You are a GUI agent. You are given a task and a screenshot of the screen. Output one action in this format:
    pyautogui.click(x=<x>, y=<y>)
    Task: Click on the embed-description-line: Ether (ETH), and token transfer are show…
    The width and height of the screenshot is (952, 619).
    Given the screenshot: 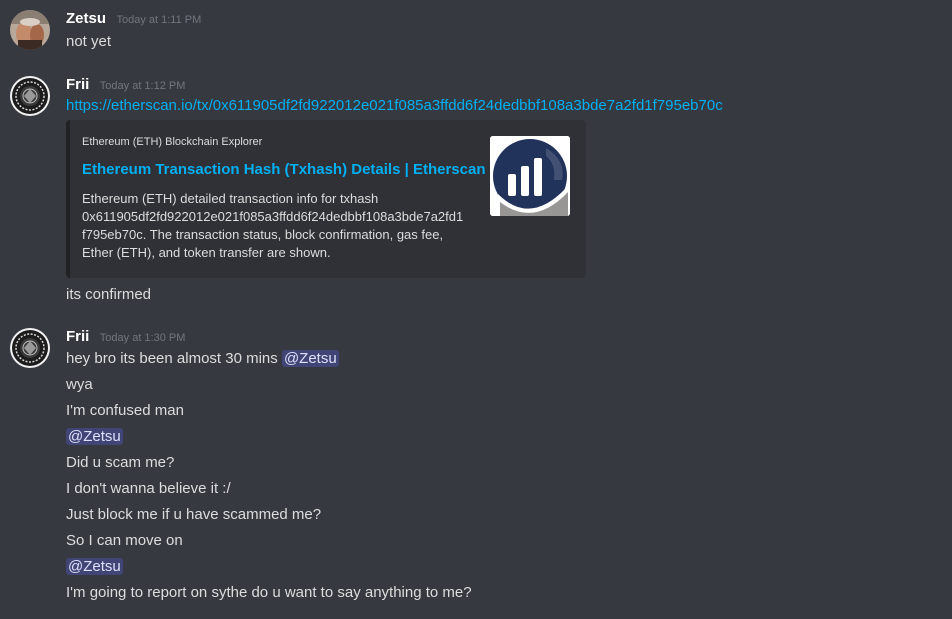 What is the action you would take?
    pyautogui.click(x=206, y=252)
    